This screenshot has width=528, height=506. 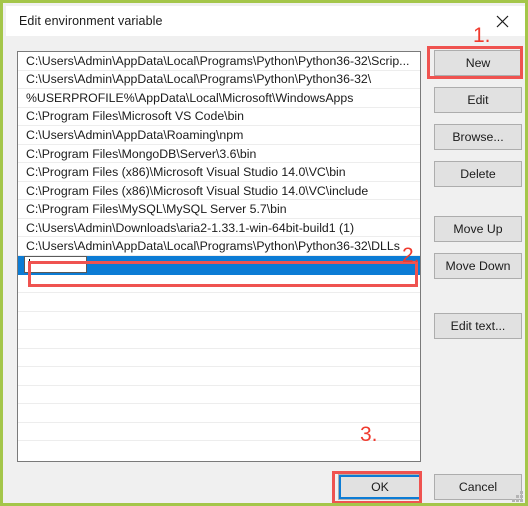 What do you see at coordinates (91, 21) in the screenshot?
I see `window-title: Edit environment variable` at bounding box center [91, 21].